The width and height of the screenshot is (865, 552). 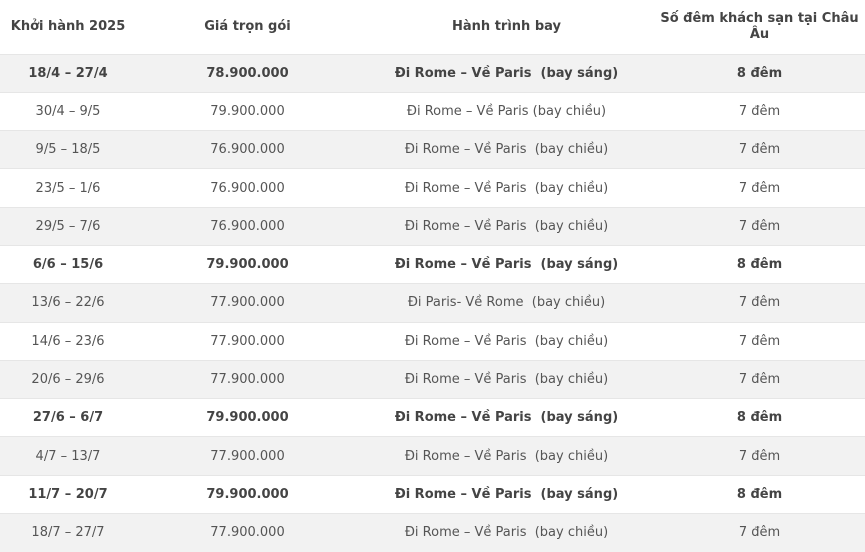 What do you see at coordinates (68, 456) in the screenshot?
I see `cell-date: 4/7 – 13/7` at bounding box center [68, 456].